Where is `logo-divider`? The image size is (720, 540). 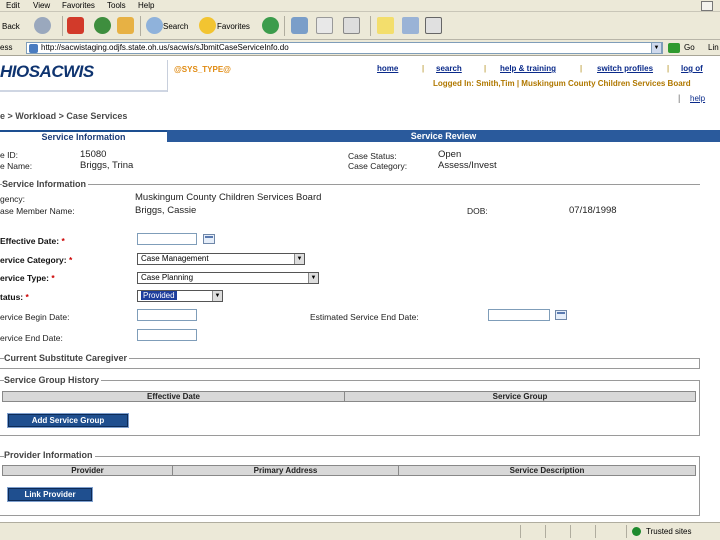 logo-divider is located at coordinates (84, 91).